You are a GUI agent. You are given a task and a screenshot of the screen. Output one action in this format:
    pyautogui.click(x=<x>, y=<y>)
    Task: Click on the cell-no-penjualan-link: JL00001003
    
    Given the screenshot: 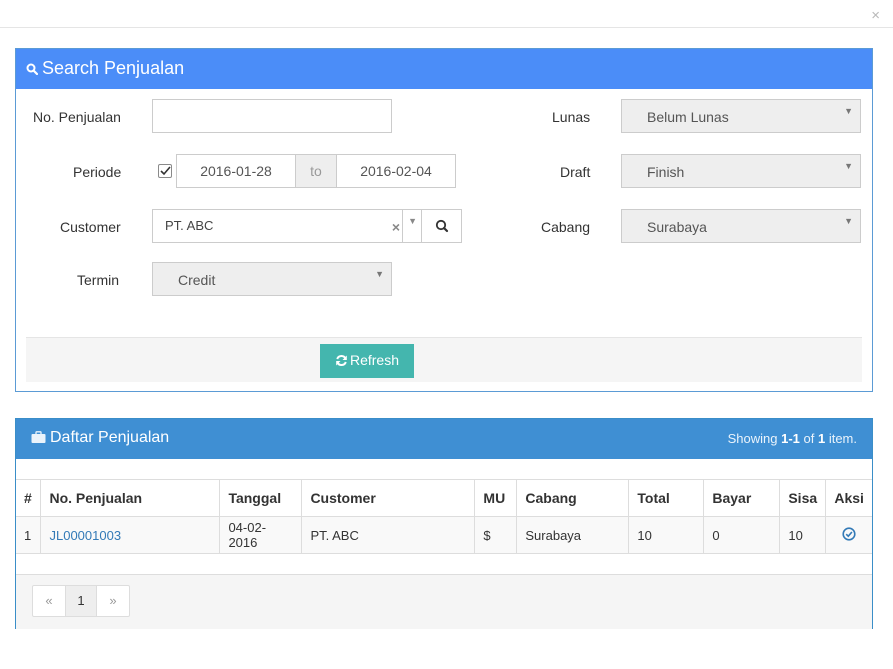 What is the action you would take?
    pyautogui.click(x=130, y=535)
    